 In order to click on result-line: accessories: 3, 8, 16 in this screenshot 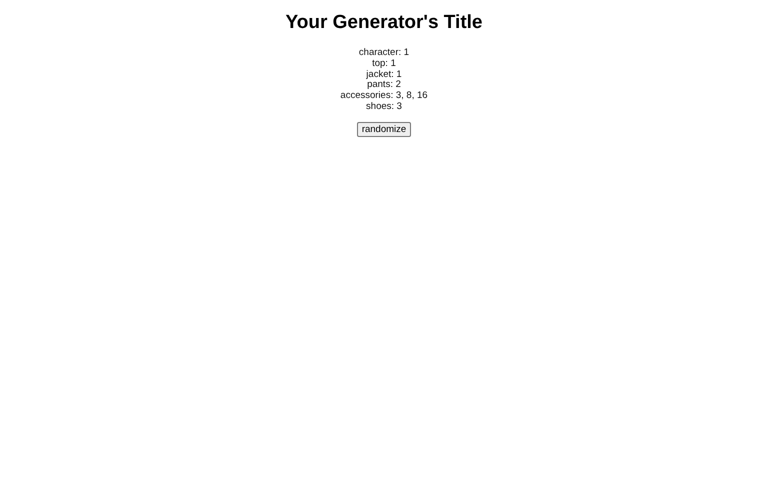, I will do `click(384, 96)`.